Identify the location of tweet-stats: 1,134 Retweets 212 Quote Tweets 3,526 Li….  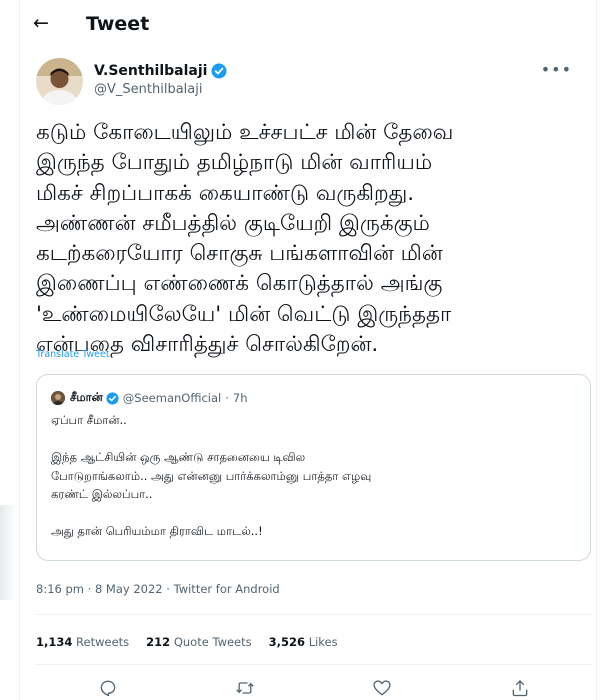
(195, 642).